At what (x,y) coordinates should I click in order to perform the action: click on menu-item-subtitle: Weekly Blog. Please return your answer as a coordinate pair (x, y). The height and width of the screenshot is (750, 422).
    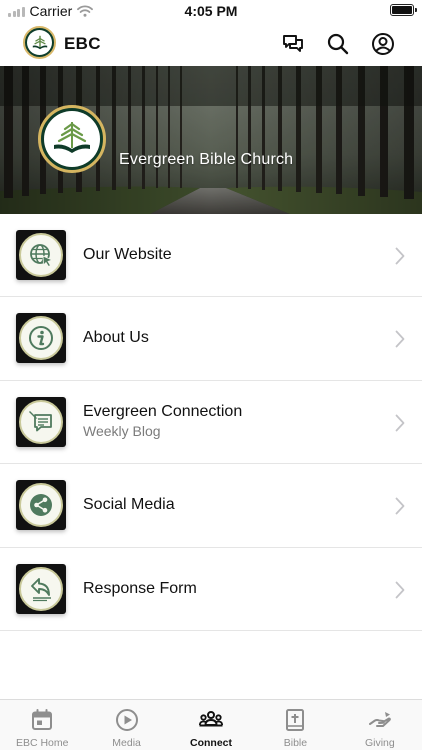
    Looking at the image, I should click on (122, 430).